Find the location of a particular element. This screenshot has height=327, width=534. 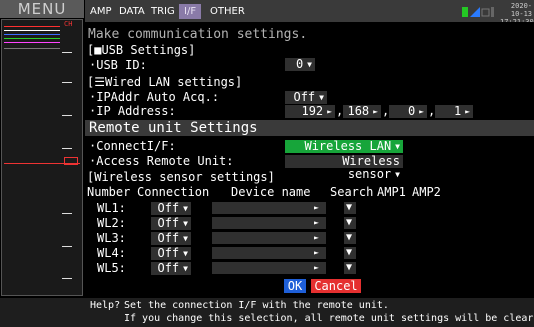

connect-if-select: Wireless LAN ▼ is located at coordinates (344, 146).